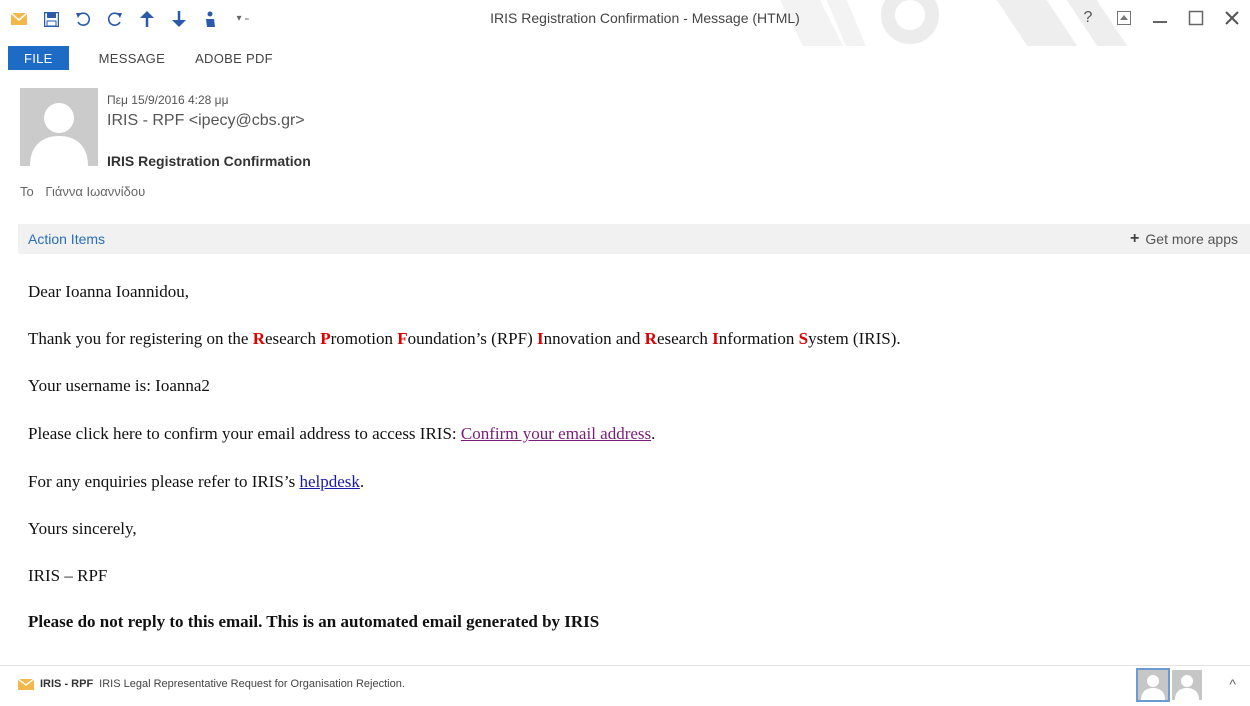  What do you see at coordinates (1232, 684) in the screenshot?
I see `chevron-up-icon: ^` at bounding box center [1232, 684].